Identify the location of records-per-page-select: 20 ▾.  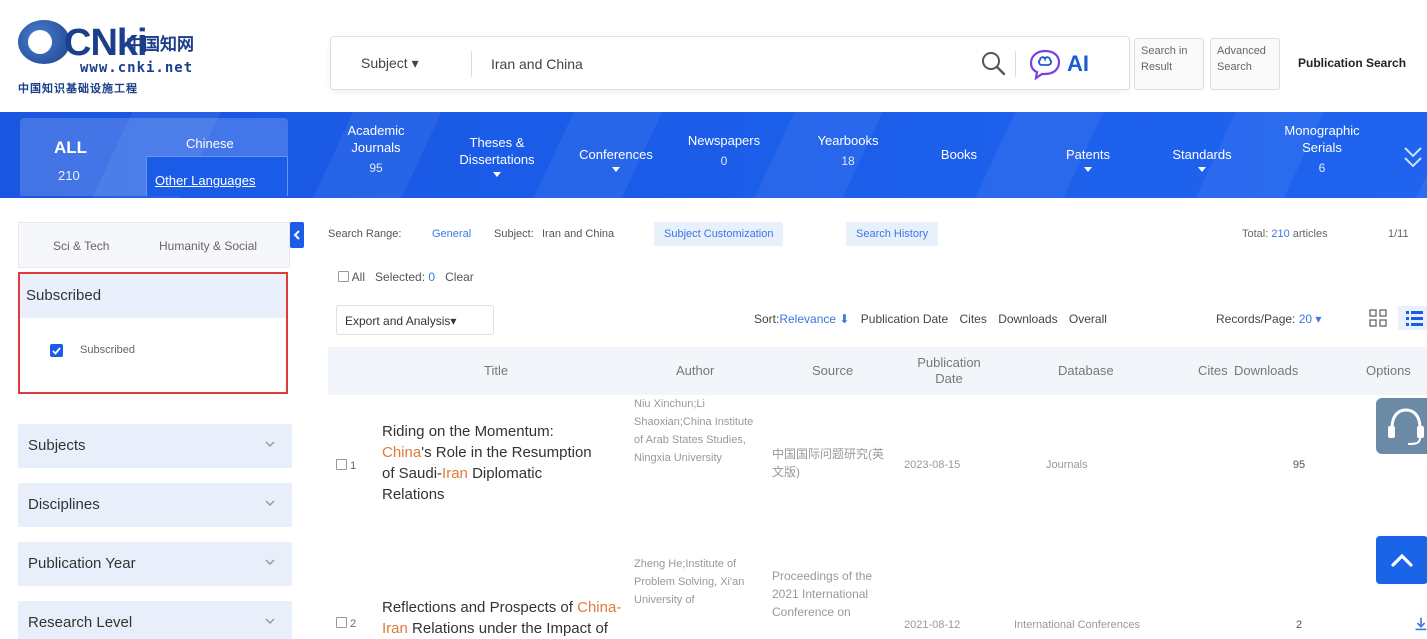
(1310, 319).